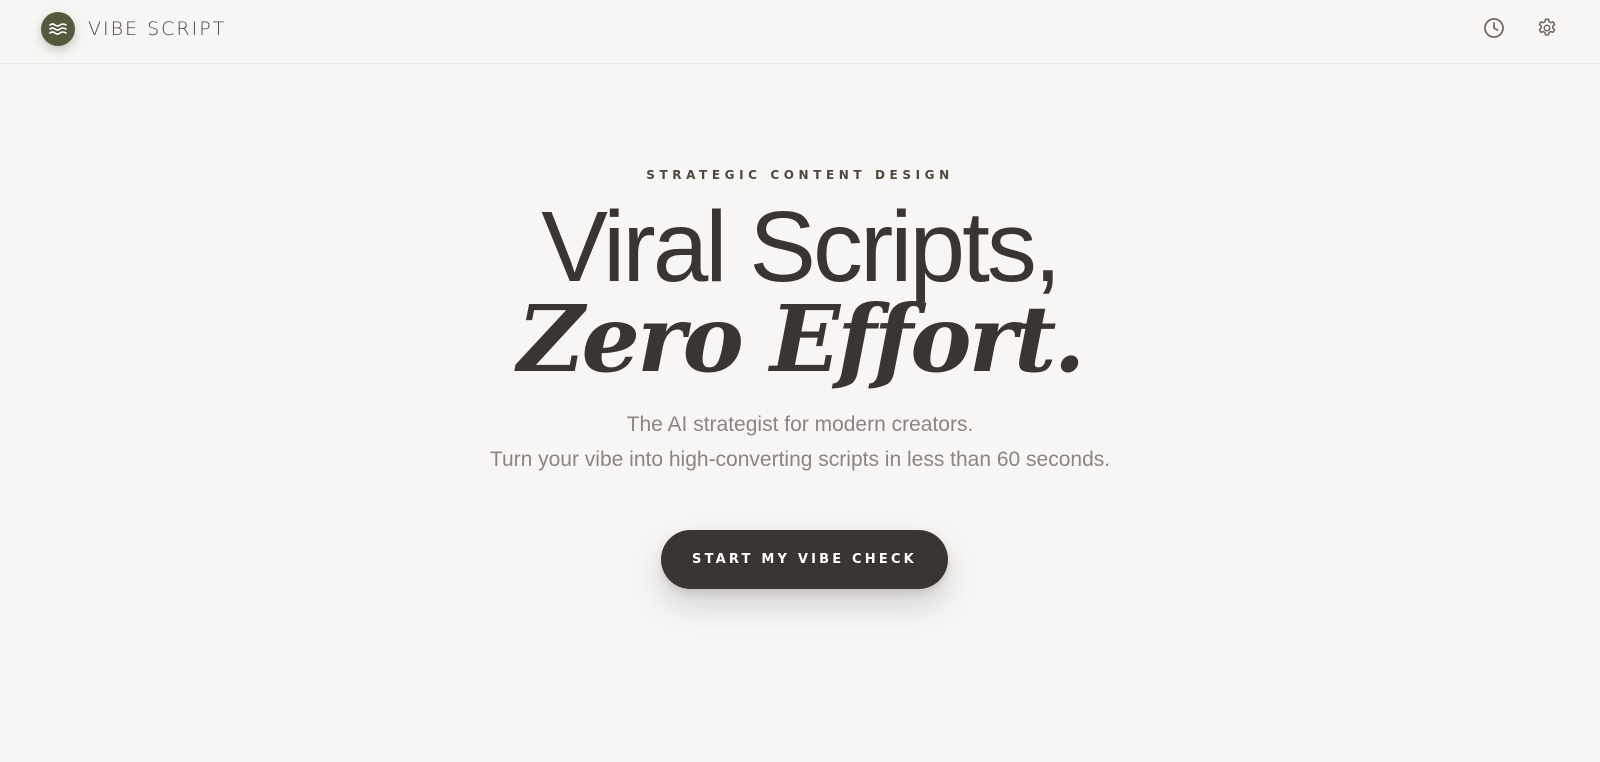  I want to click on brand-home-link: VIBE SCRIPT, so click(133, 29).